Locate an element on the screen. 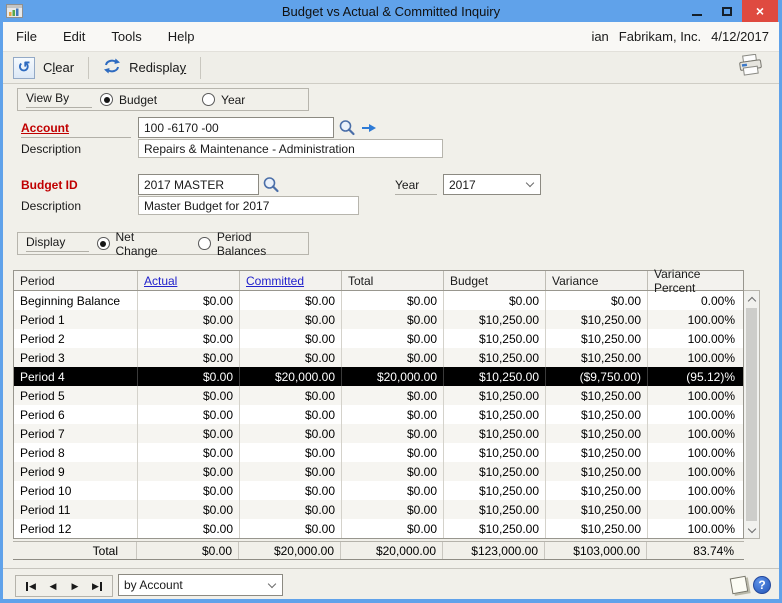 The width and height of the screenshot is (782, 603). view-by-year-radio: Year is located at coordinates (223, 100).